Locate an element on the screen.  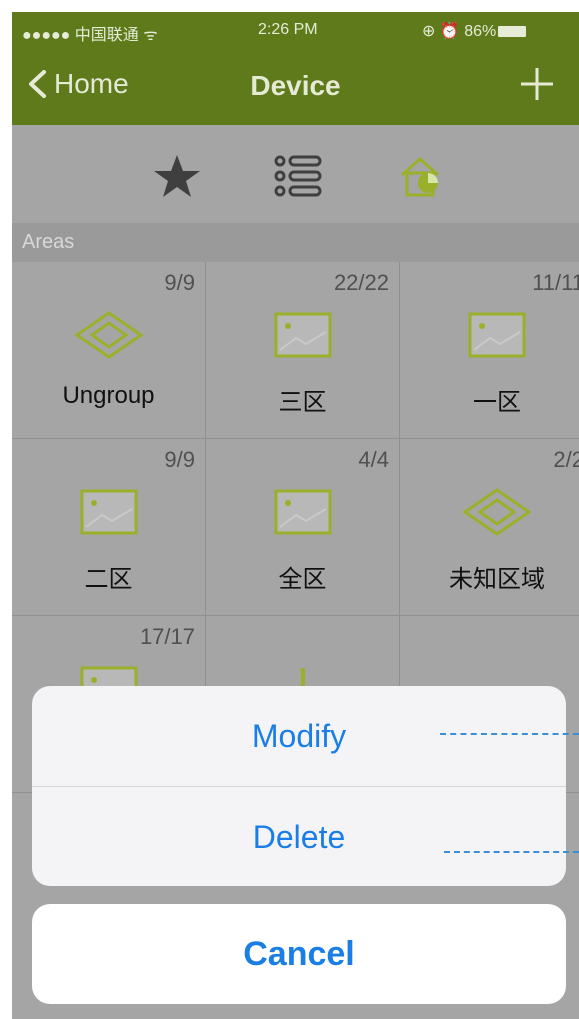
battery-icon is located at coordinates (512, 32).